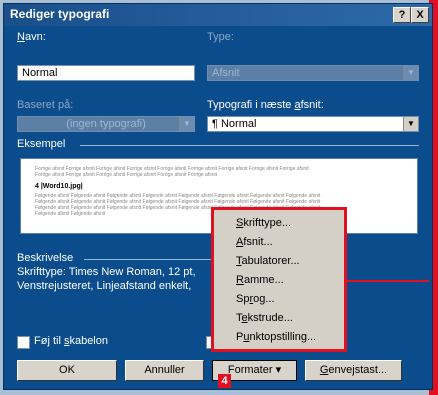 The height and width of the screenshot is (395, 438). Describe the element at coordinates (224, 381) in the screenshot. I see `step-badge: 4` at that location.